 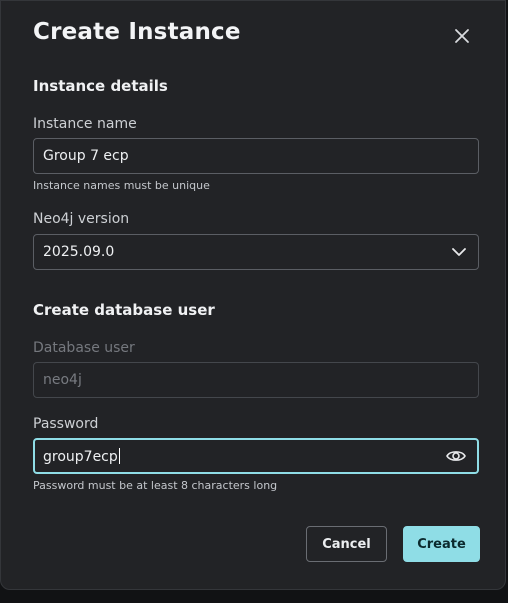 I want to click on text-caret, so click(x=119, y=455).